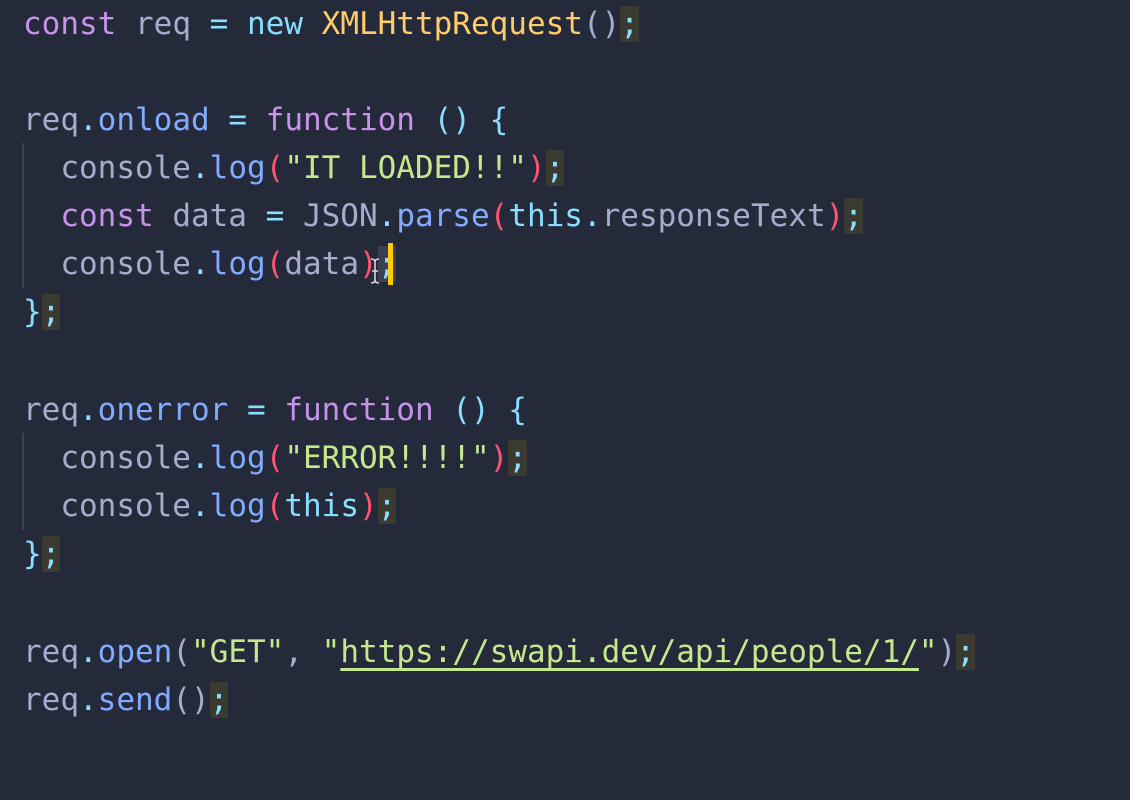 The image size is (1130, 800). I want to click on code-line: console.log("ERROR!!!!");, so click(275, 458).